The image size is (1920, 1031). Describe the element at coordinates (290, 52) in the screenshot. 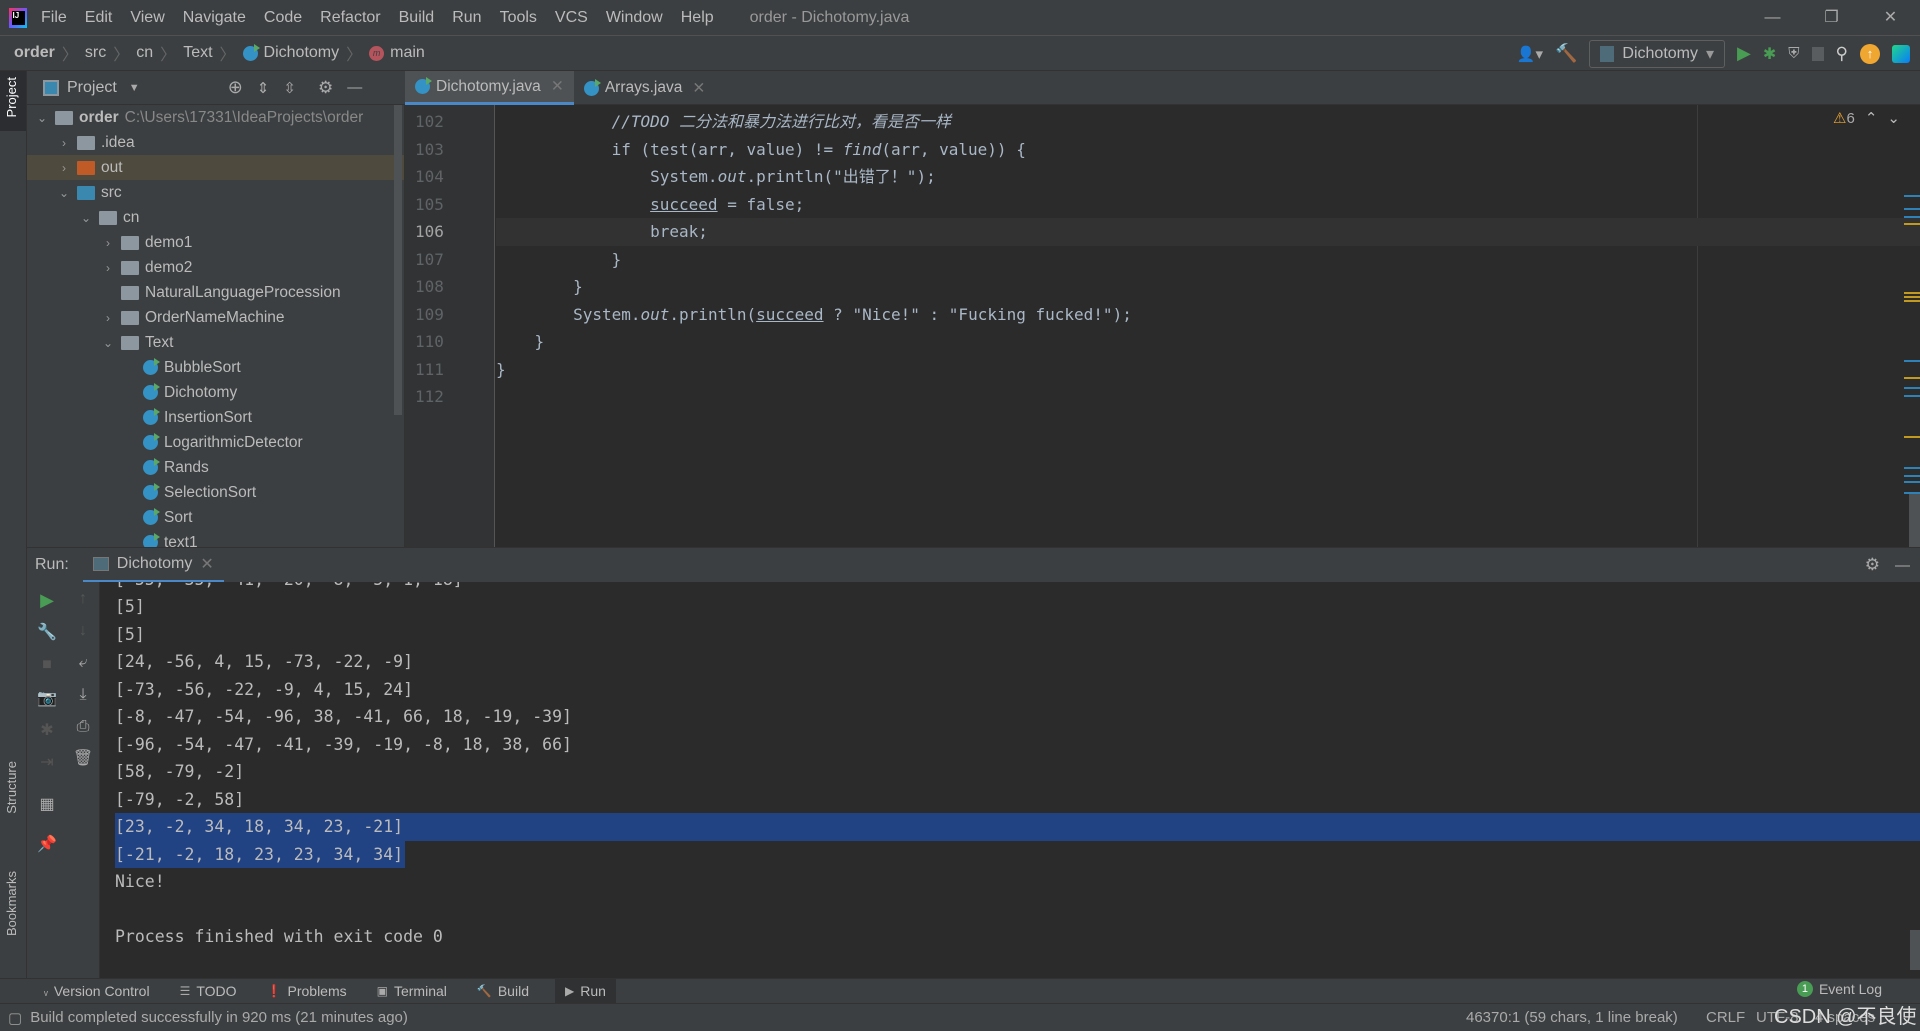

I see `breadcrumb-dichotomy: Dichotomy` at that location.